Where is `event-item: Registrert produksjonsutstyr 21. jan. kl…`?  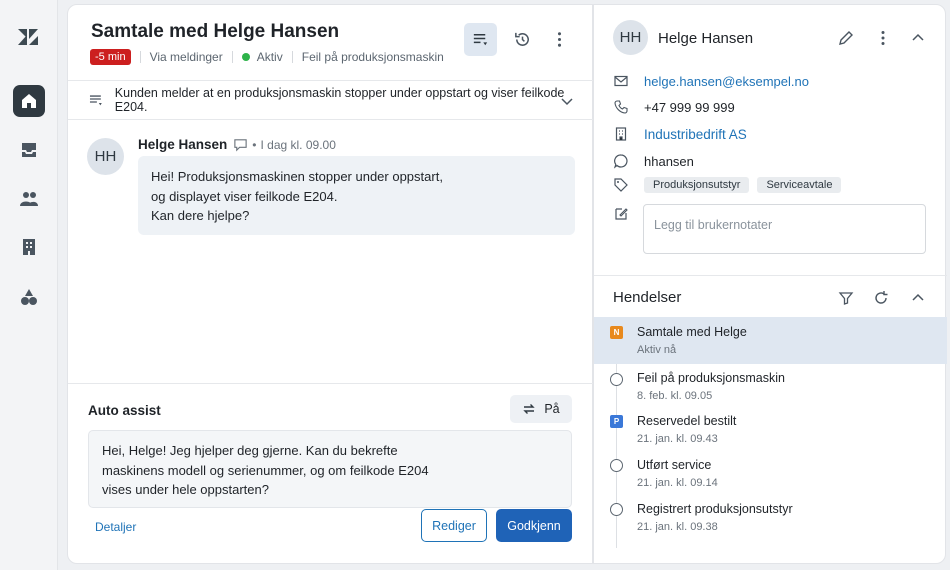 event-item: Registrert produksjonsutstyr 21. jan. kl… is located at coordinates (770, 518).